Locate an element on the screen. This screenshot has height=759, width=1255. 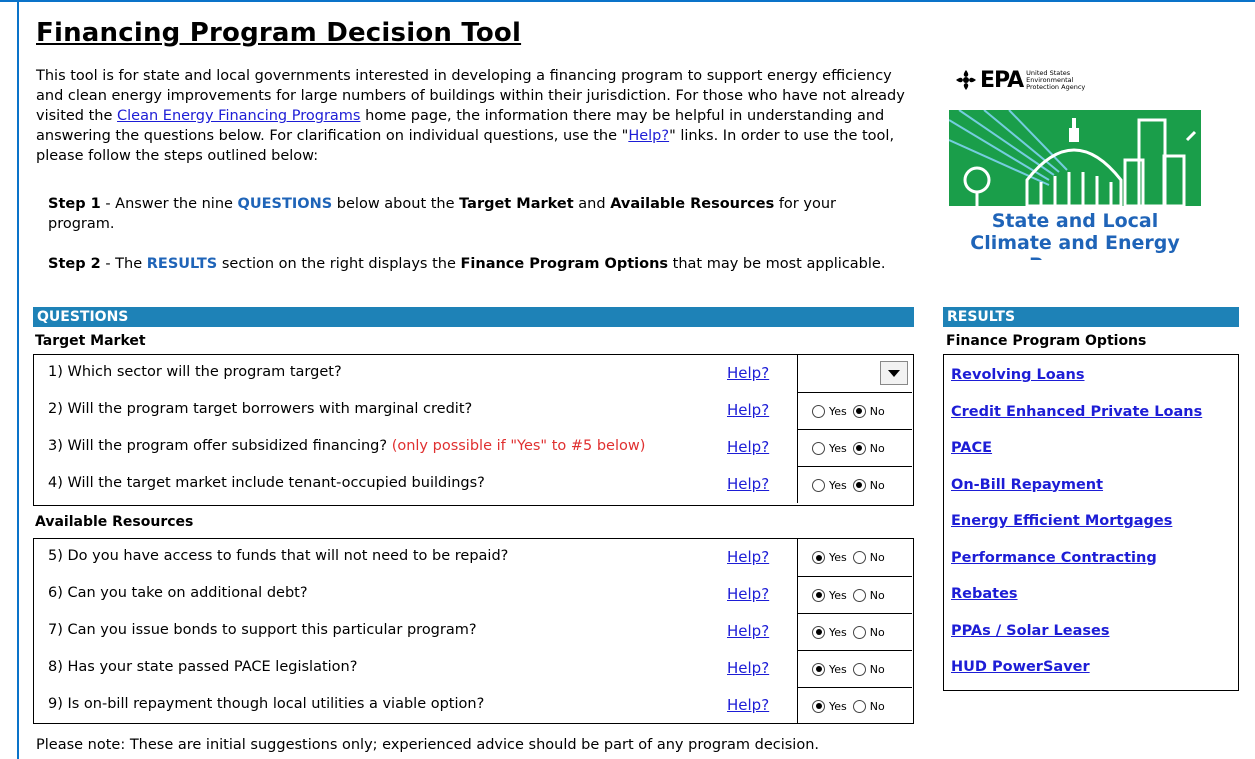
step-1-part: below about the is located at coordinates (396, 204).